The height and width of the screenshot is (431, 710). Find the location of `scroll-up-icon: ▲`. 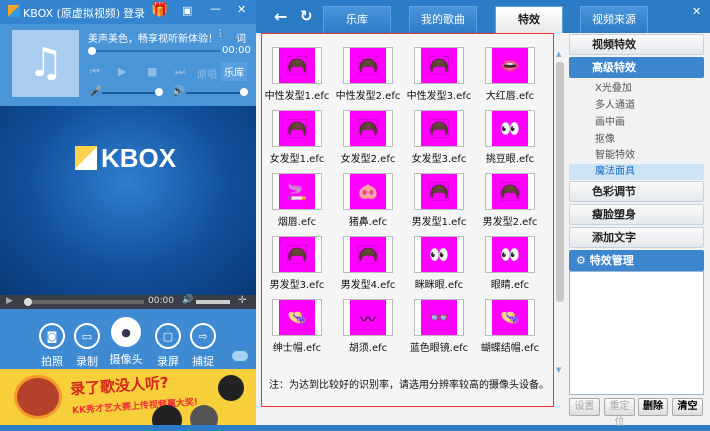

scroll-up-icon: ▲ is located at coordinates (558, 54).